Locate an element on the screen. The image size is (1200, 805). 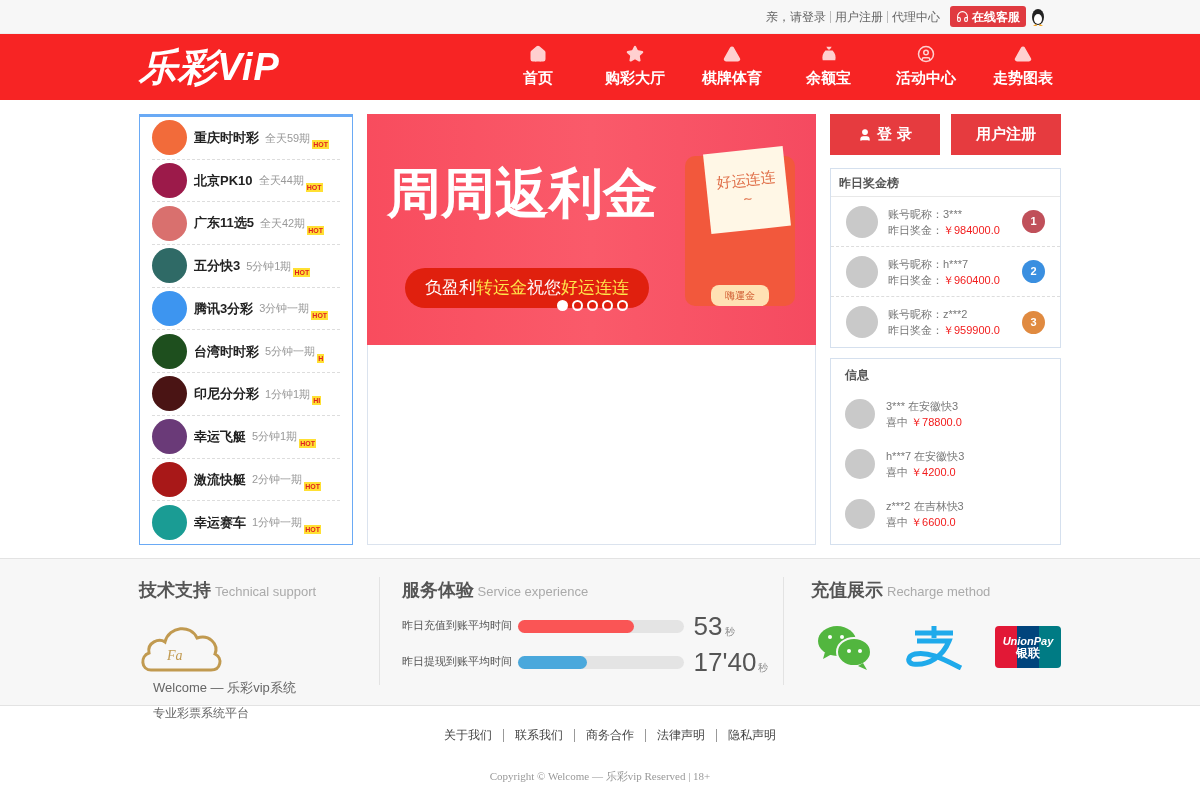
metric-value: 17'40 is located at coordinates (725, 662).